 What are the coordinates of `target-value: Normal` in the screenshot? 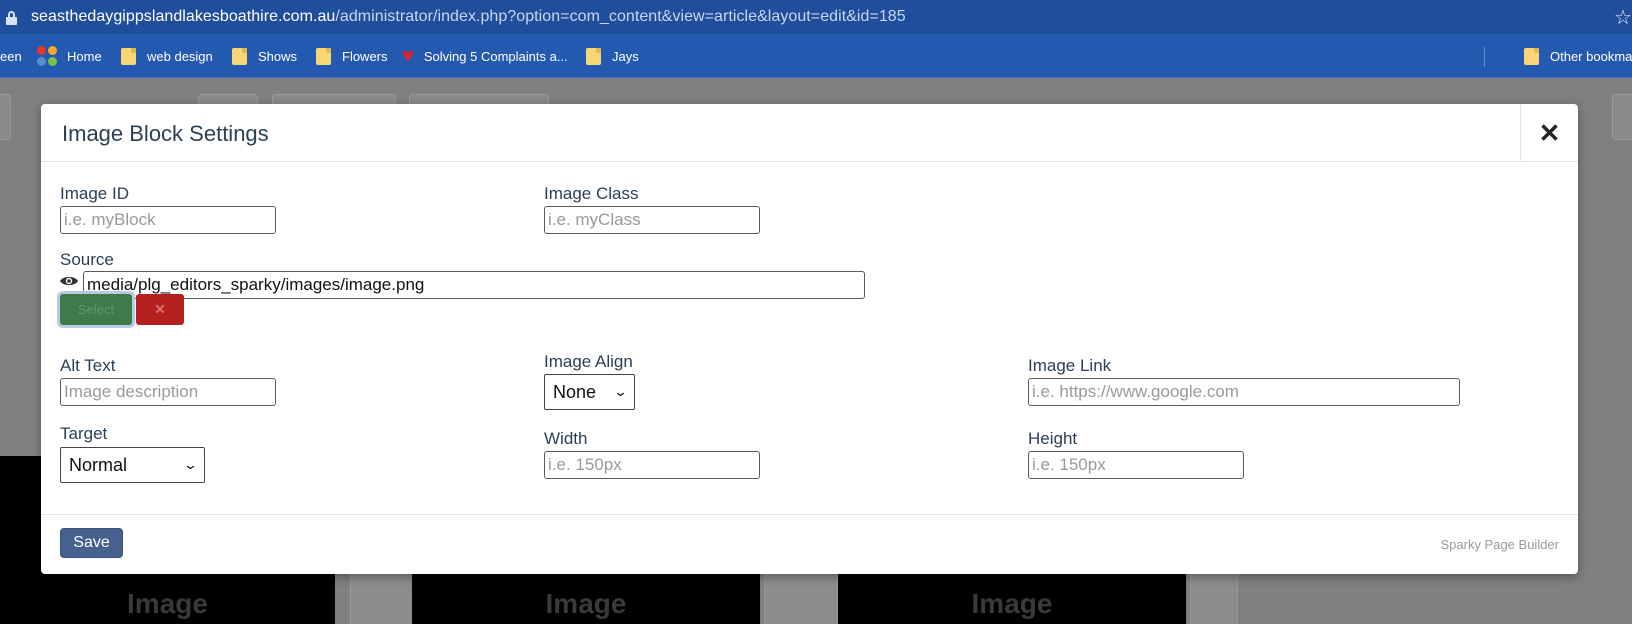 It's located at (98, 464).